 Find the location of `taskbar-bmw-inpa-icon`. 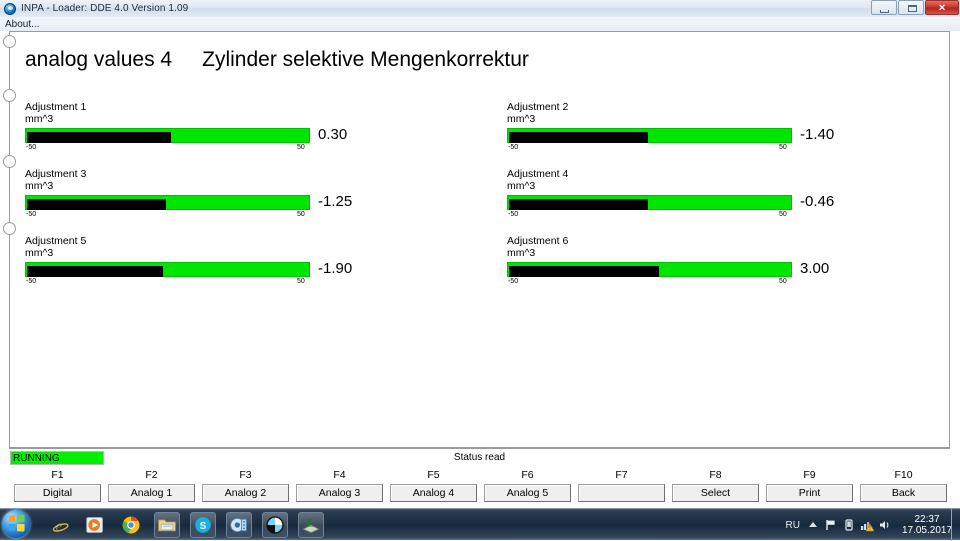

taskbar-bmw-inpa-icon is located at coordinates (275, 525).